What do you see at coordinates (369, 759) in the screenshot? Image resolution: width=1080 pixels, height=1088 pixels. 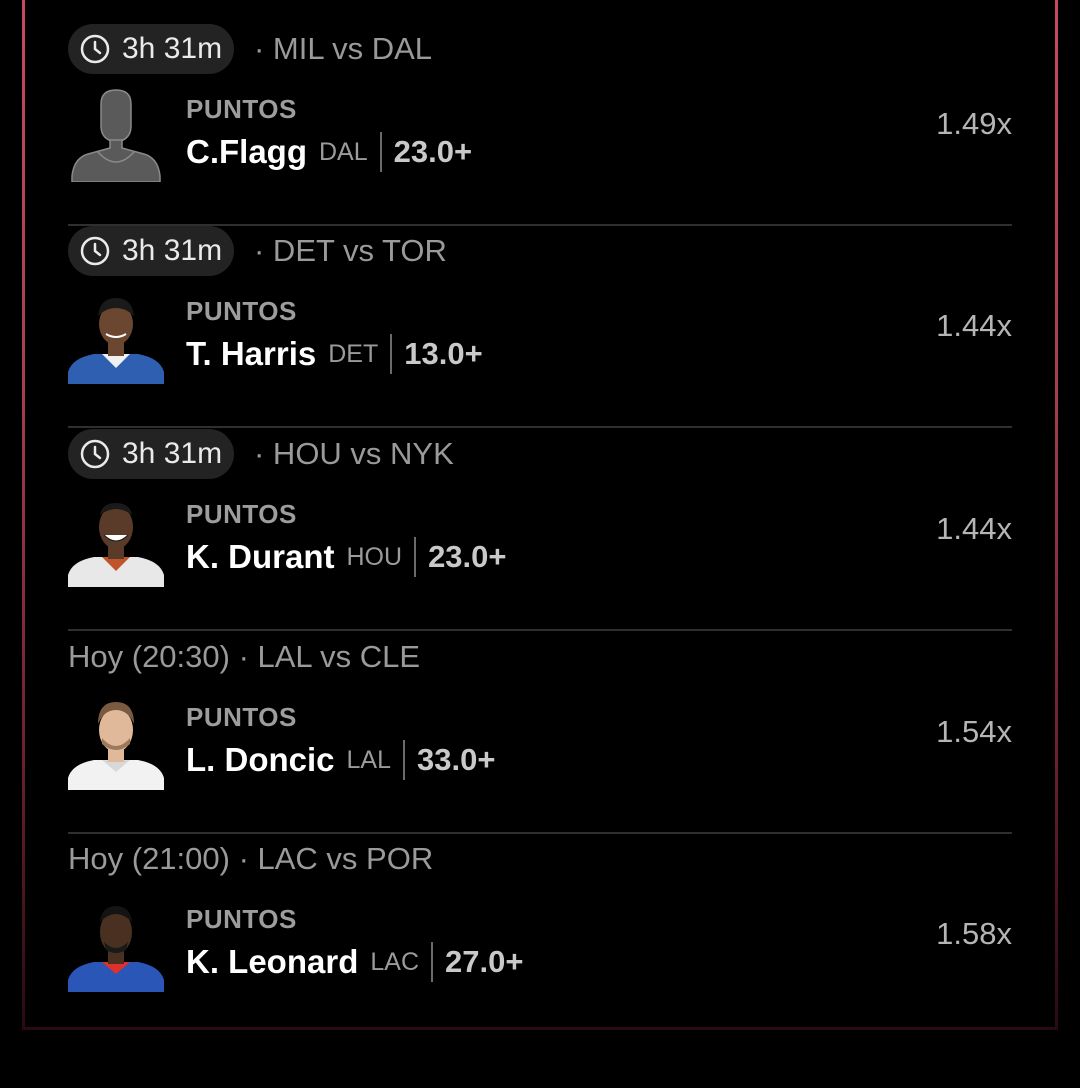 I see `team-abbr: LAL` at bounding box center [369, 759].